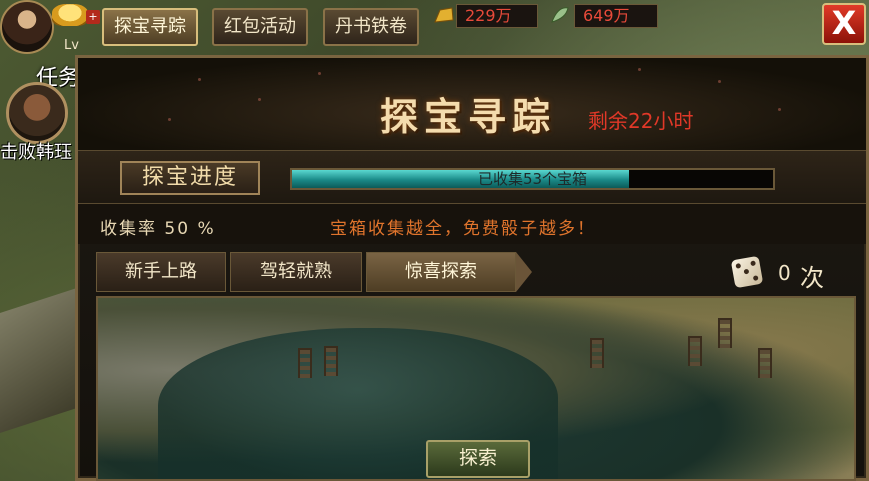 Image resolution: width=869 pixels, height=481 pixels. Describe the element at coordinates (524, 272) in the screenshot. I see `sub-tab-arrow` at that location.